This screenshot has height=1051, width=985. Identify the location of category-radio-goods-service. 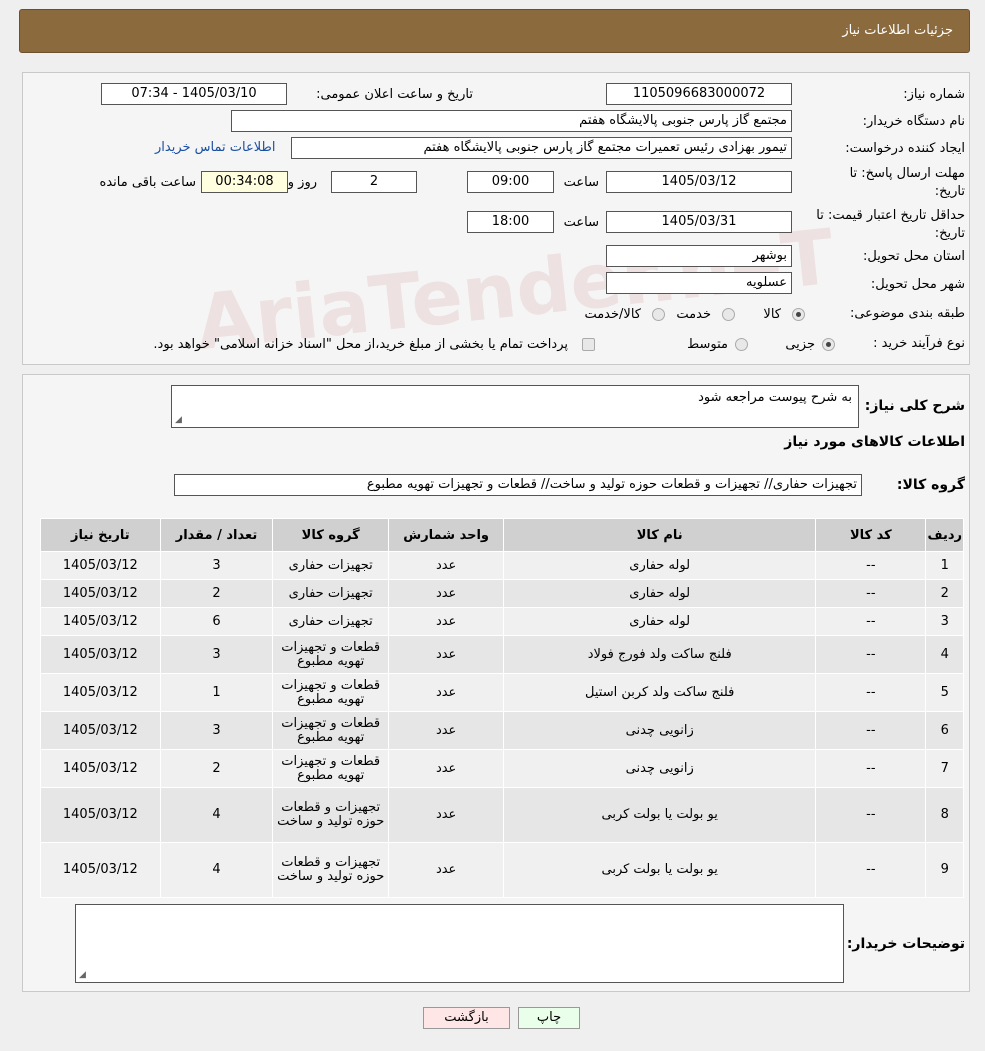
(658, 314).